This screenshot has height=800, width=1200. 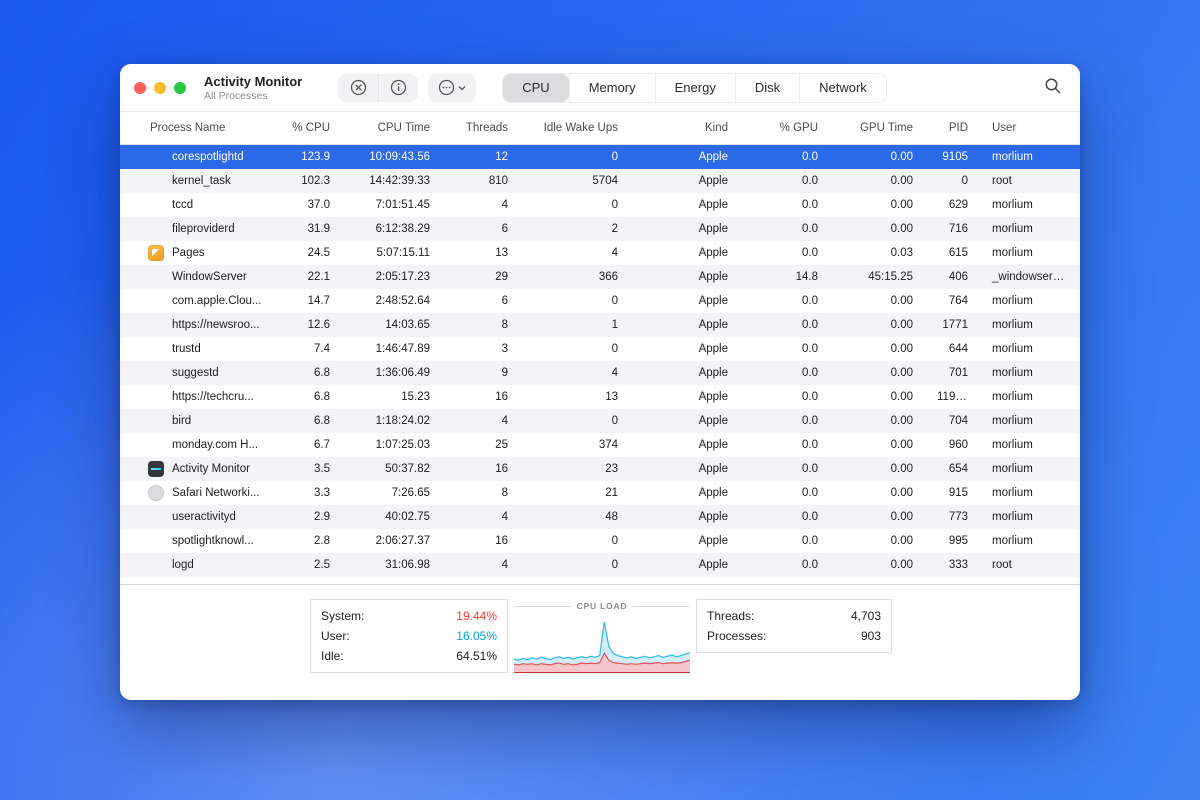 What do you see at coordinates (195, 253) in the screenshot?
I see `cell-process-name: Pages` at bounding box center [195, 253].